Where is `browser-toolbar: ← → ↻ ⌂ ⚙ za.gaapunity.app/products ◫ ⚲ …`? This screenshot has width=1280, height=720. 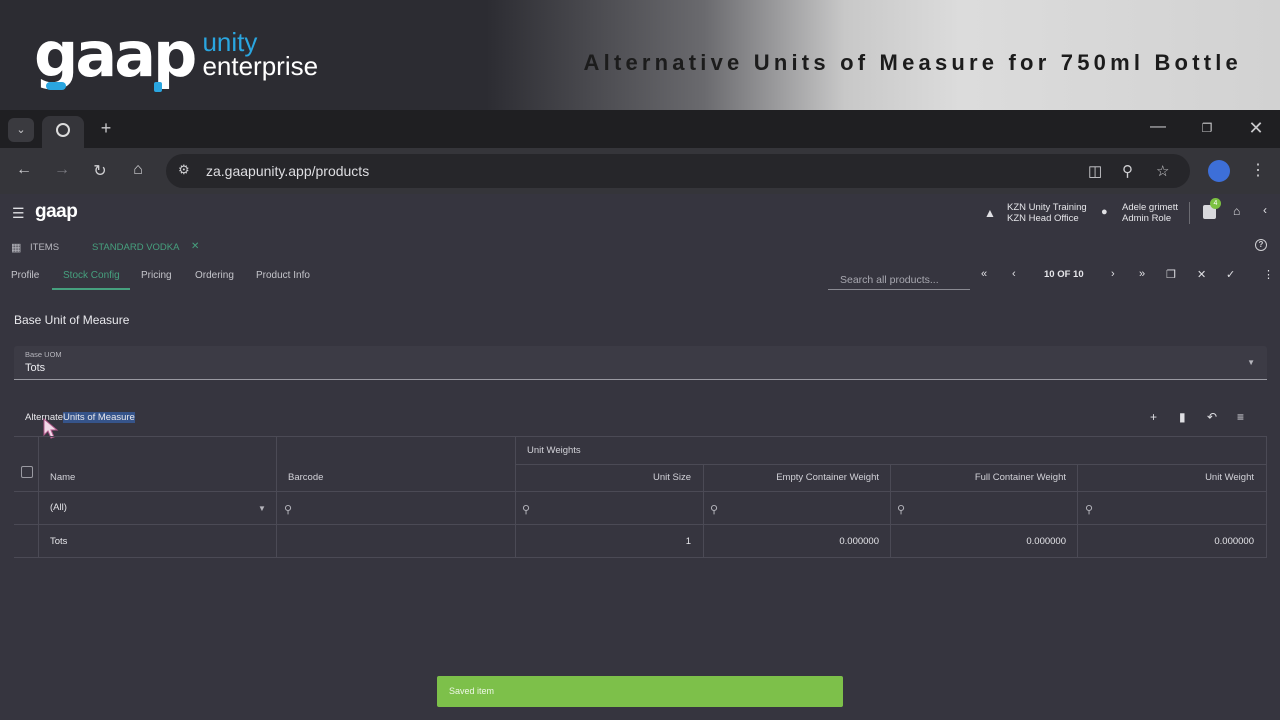 browser-toolbar: ← → ↻ ⌂ ⚙ za.gaapunity.app/products ◫ ⚲ … is located at coordinates (640, 171).